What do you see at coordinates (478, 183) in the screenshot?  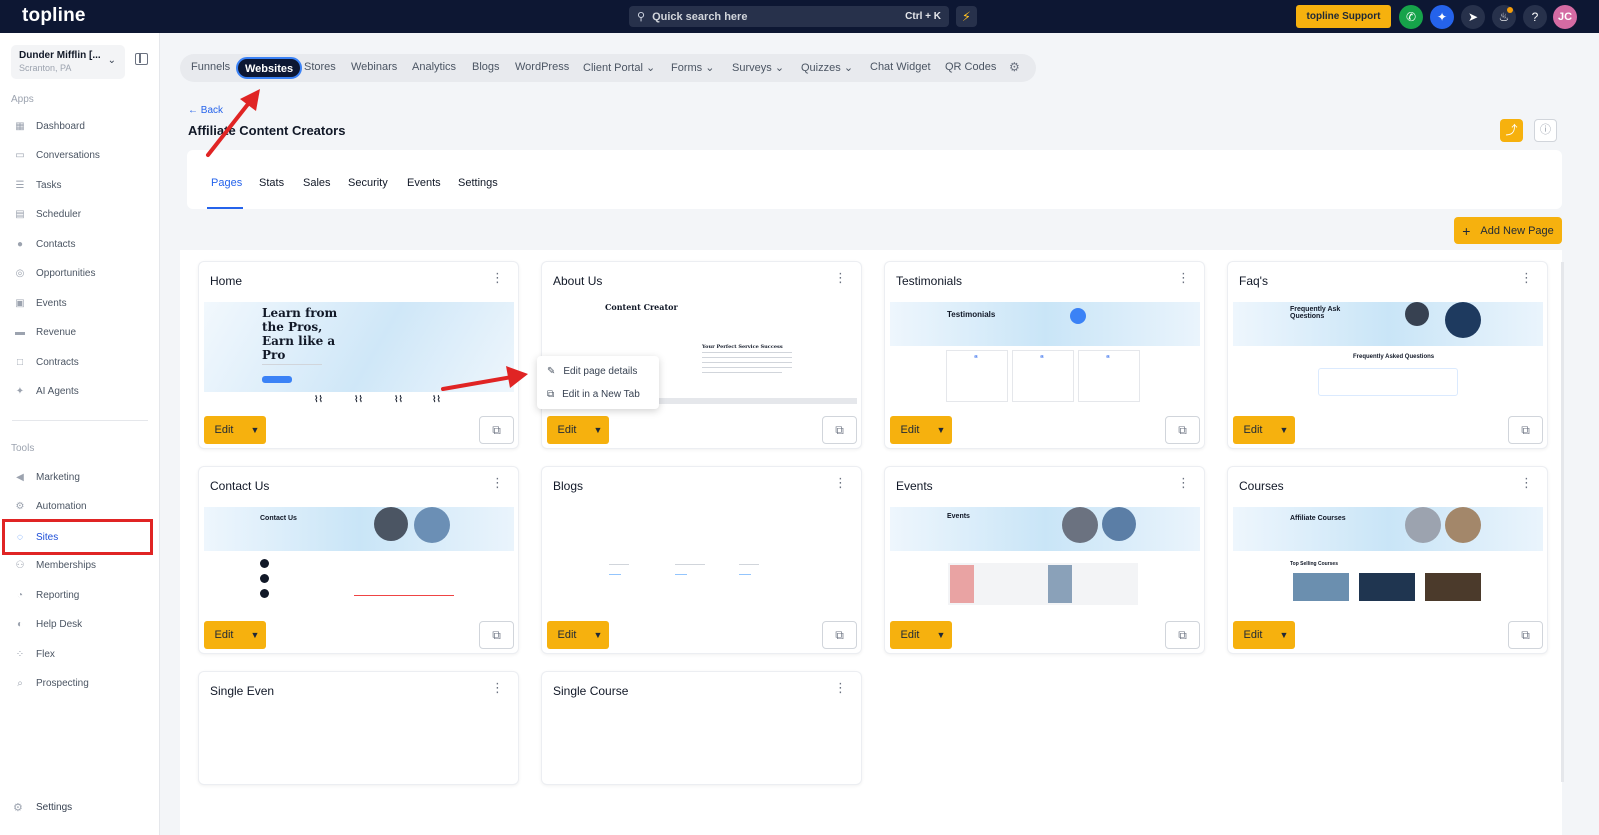 I see `tab-settings: Settings` at bounding box center [478, 183].